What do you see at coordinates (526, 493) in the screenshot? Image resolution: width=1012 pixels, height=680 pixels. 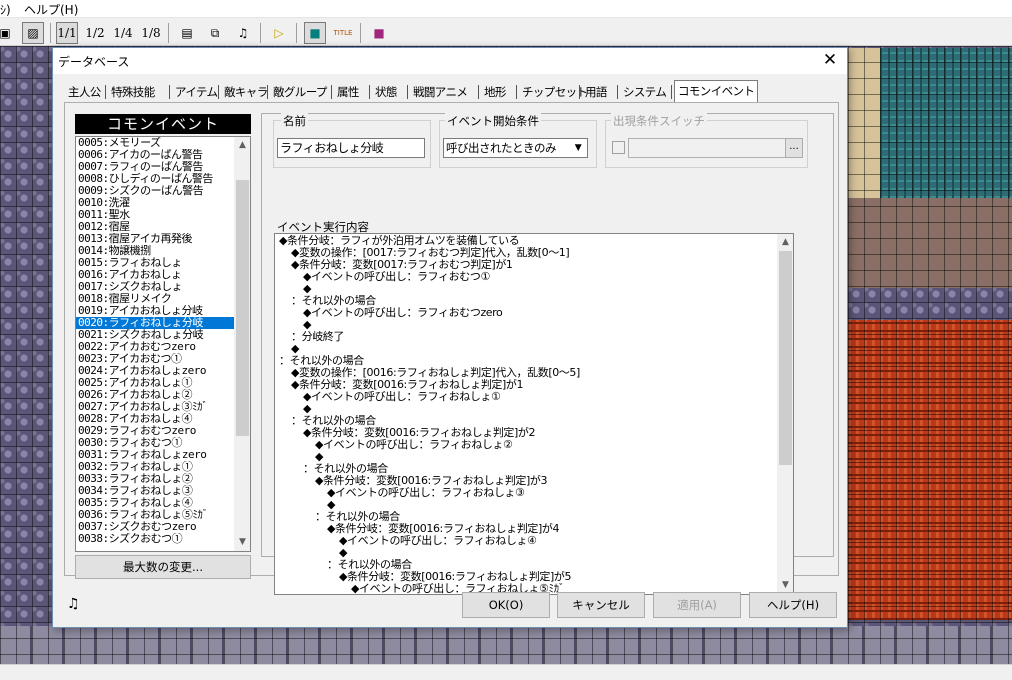 I see `command-line: ◆イベントの呼び出し：ラフィおねしょ③` at bounding box center [526, 493].